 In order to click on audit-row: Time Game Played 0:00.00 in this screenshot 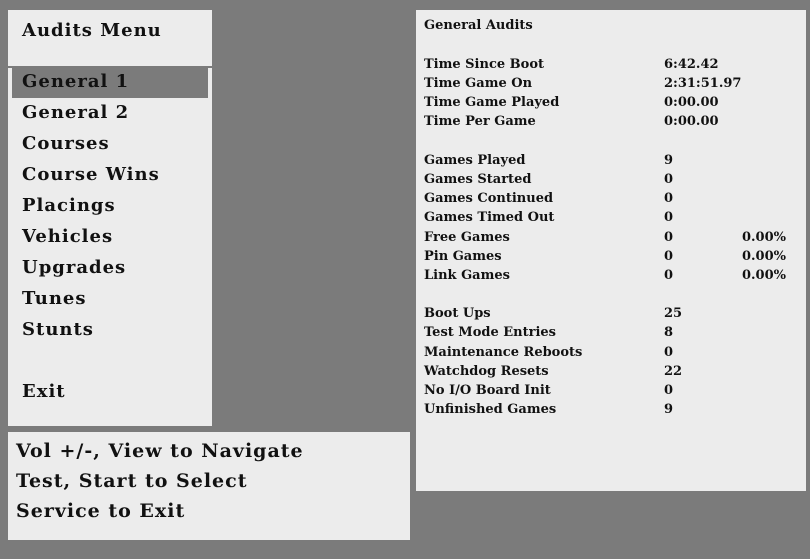, I will do `click(611, 102)`.